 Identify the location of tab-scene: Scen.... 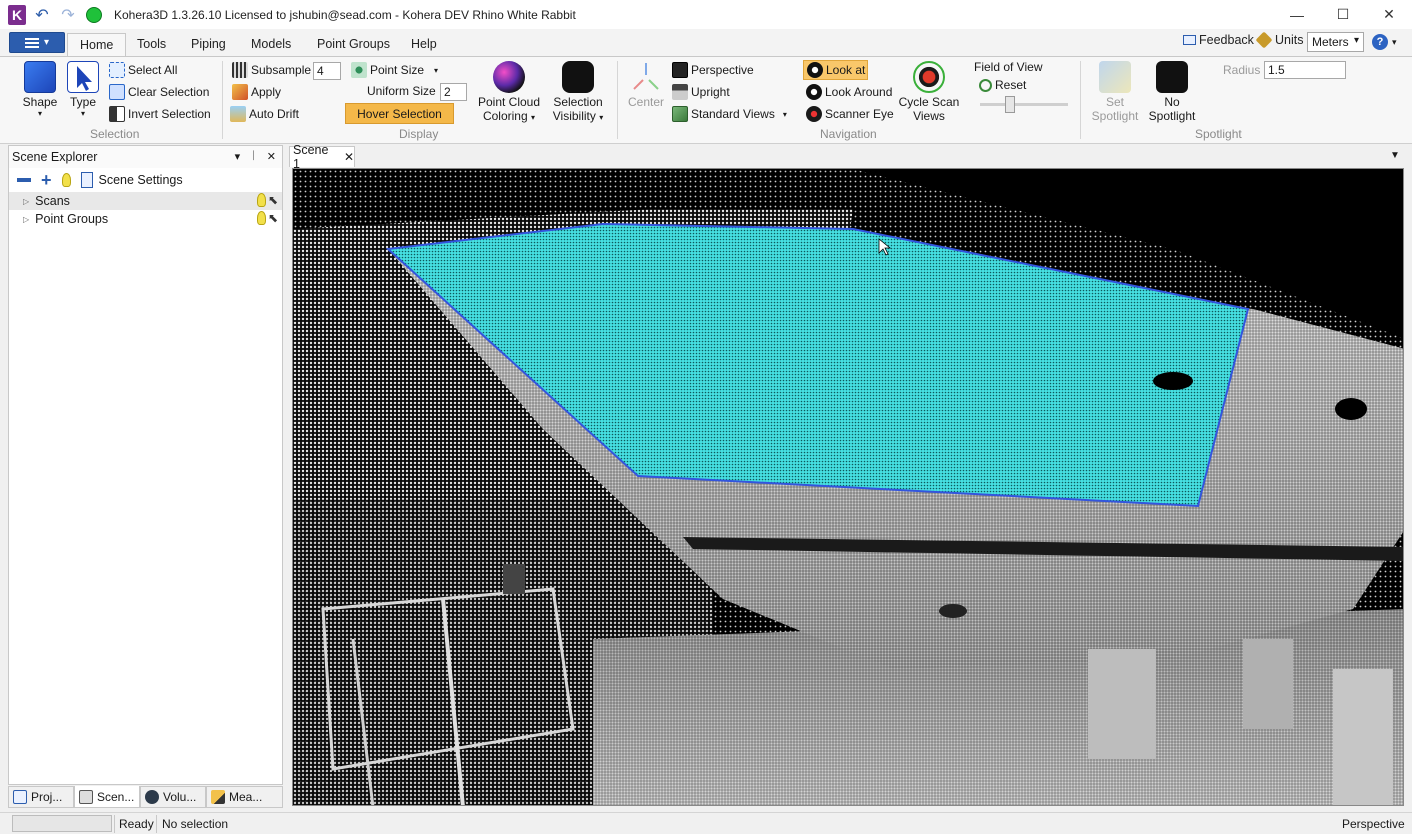
(107, 797).